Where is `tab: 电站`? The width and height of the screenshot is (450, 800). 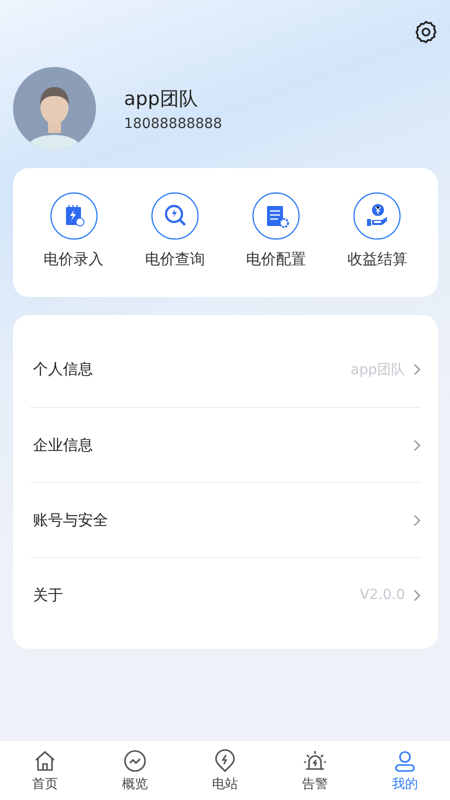 tab: 电站 is located at coordinates (225, 770).